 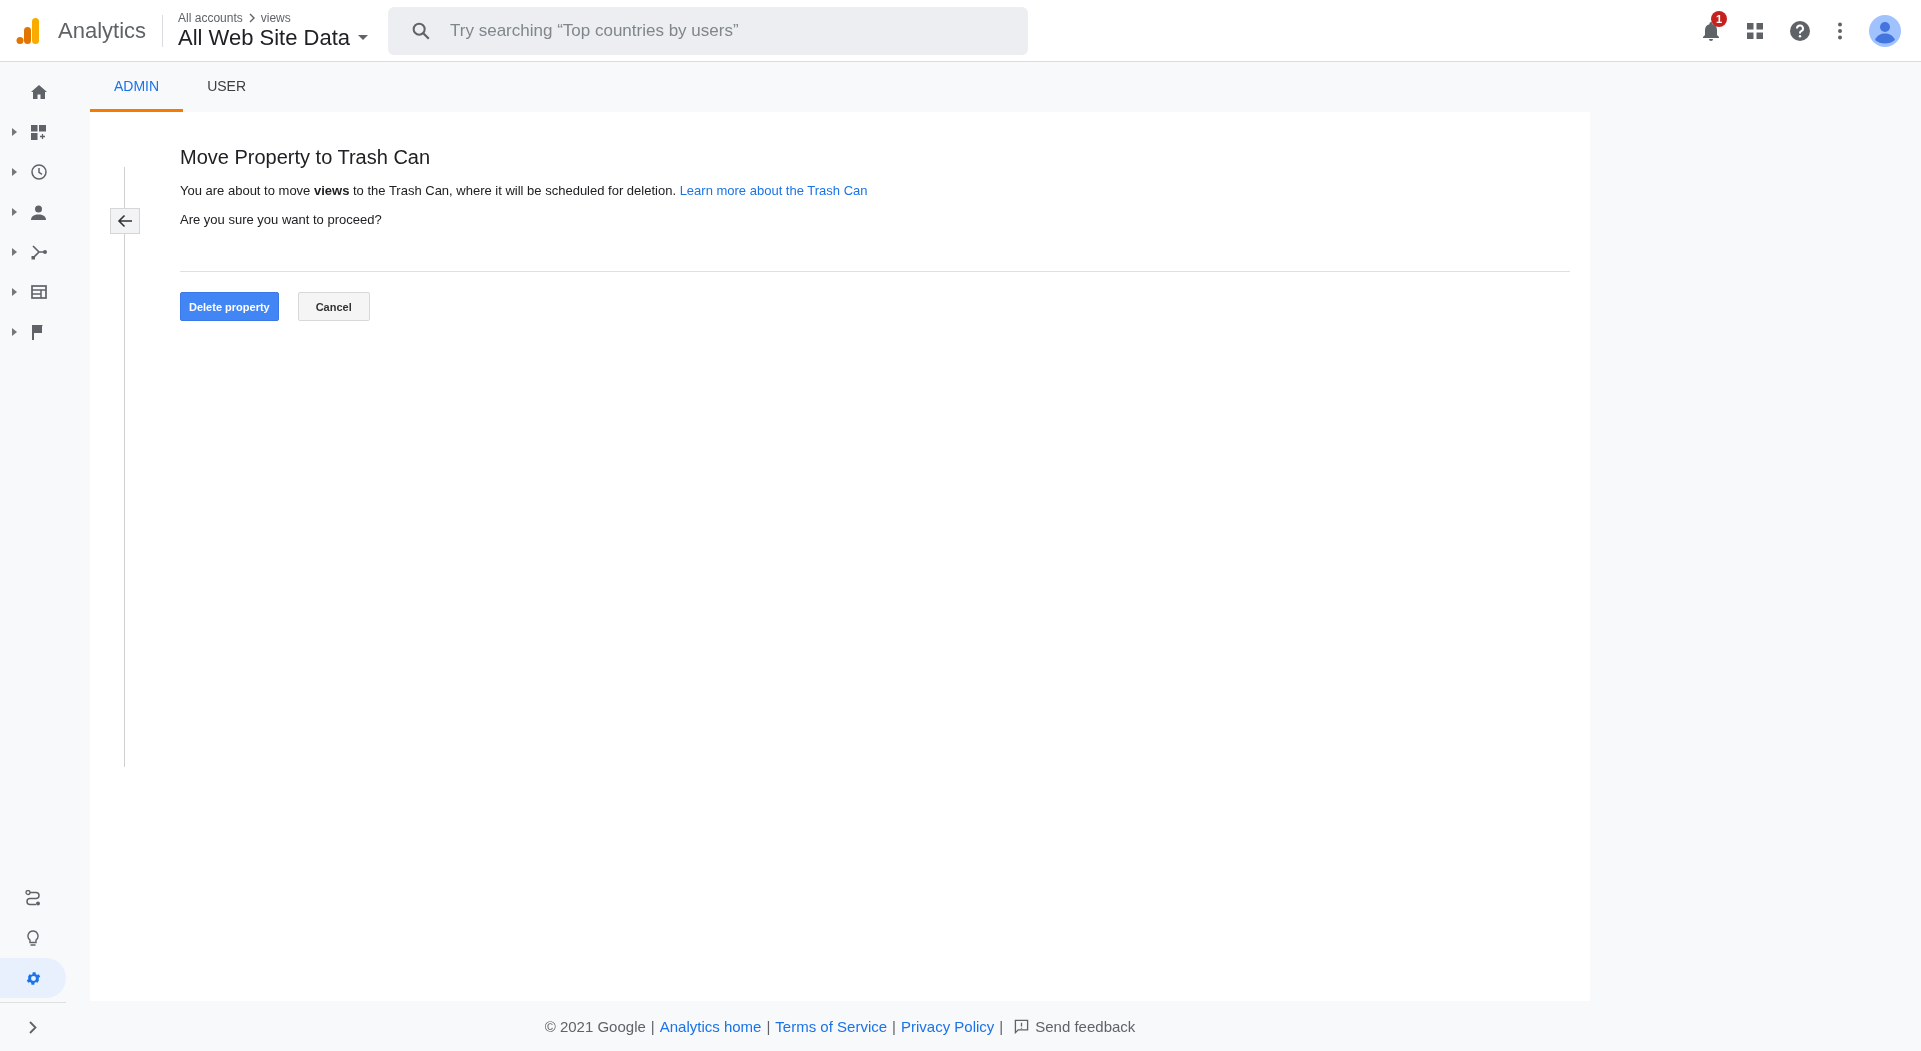 I want to click on copyright-text: © 2021 Google, so click(x=595, y=1026).